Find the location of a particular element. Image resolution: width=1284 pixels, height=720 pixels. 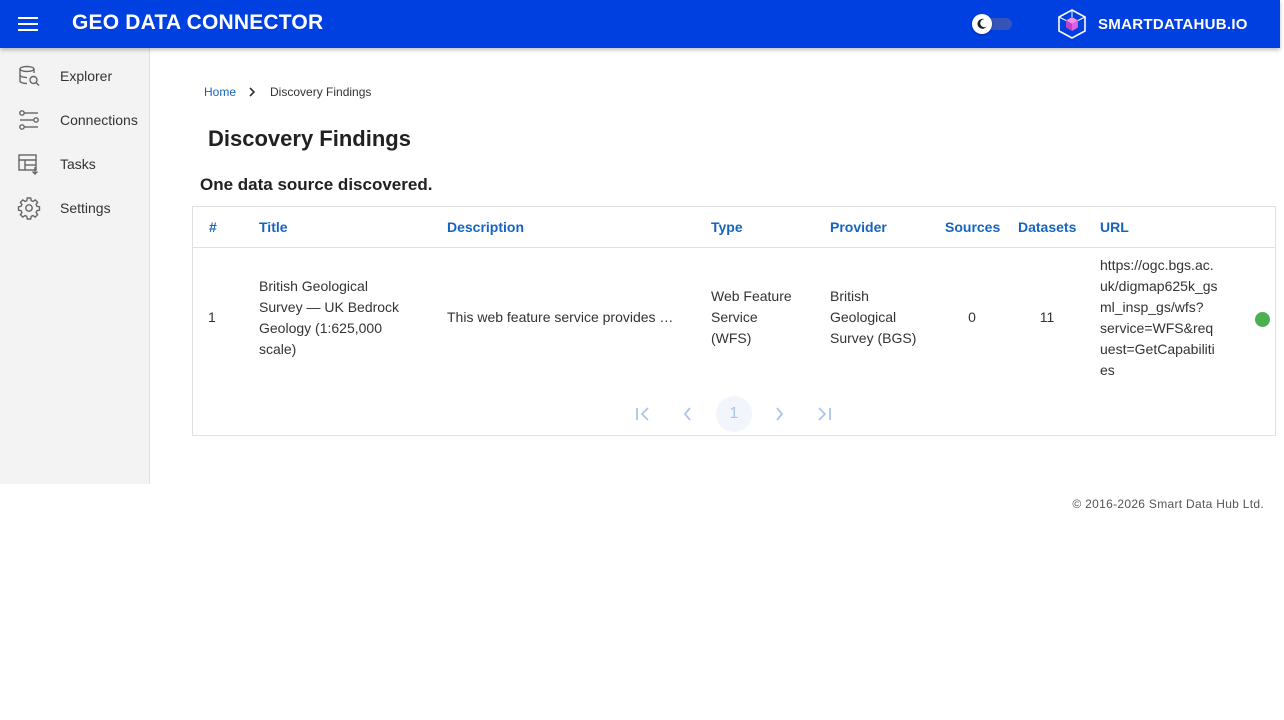

column-header-datasets: Datasets is located at coordinates (1047, 227).